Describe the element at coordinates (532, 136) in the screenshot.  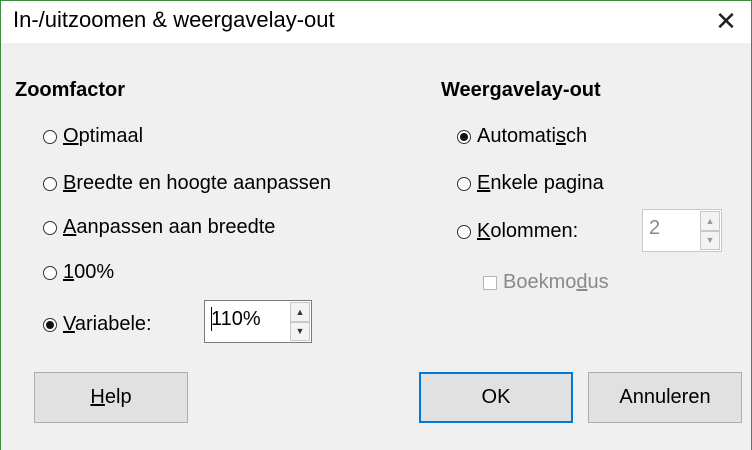
I see `layout-option-automatic-label: Automatisch` at that location.